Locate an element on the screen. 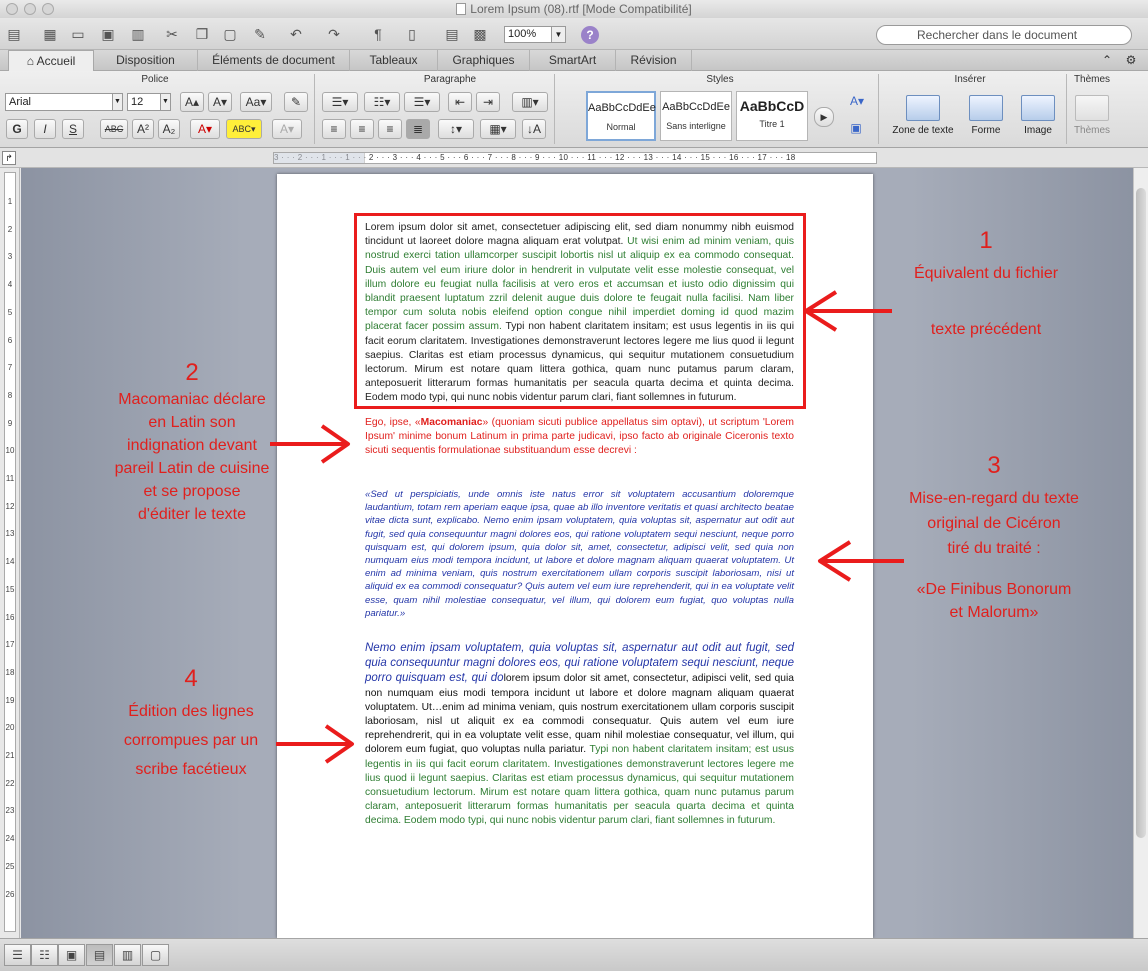  ribbon-settings-icon: ⚙ is located at coordinates (1131, 60).